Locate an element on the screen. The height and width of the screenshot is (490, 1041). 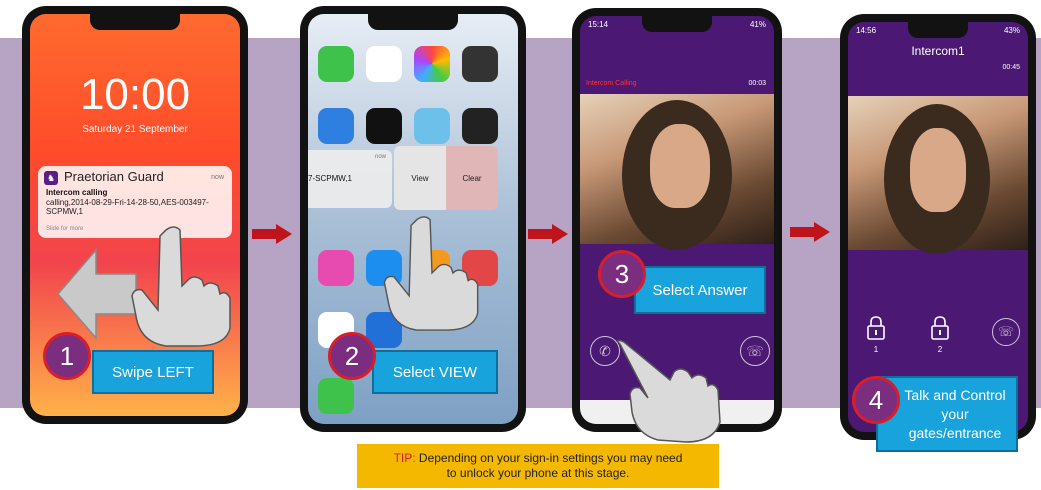
gate-2-label: 2 is located at coordinates (940, 349).